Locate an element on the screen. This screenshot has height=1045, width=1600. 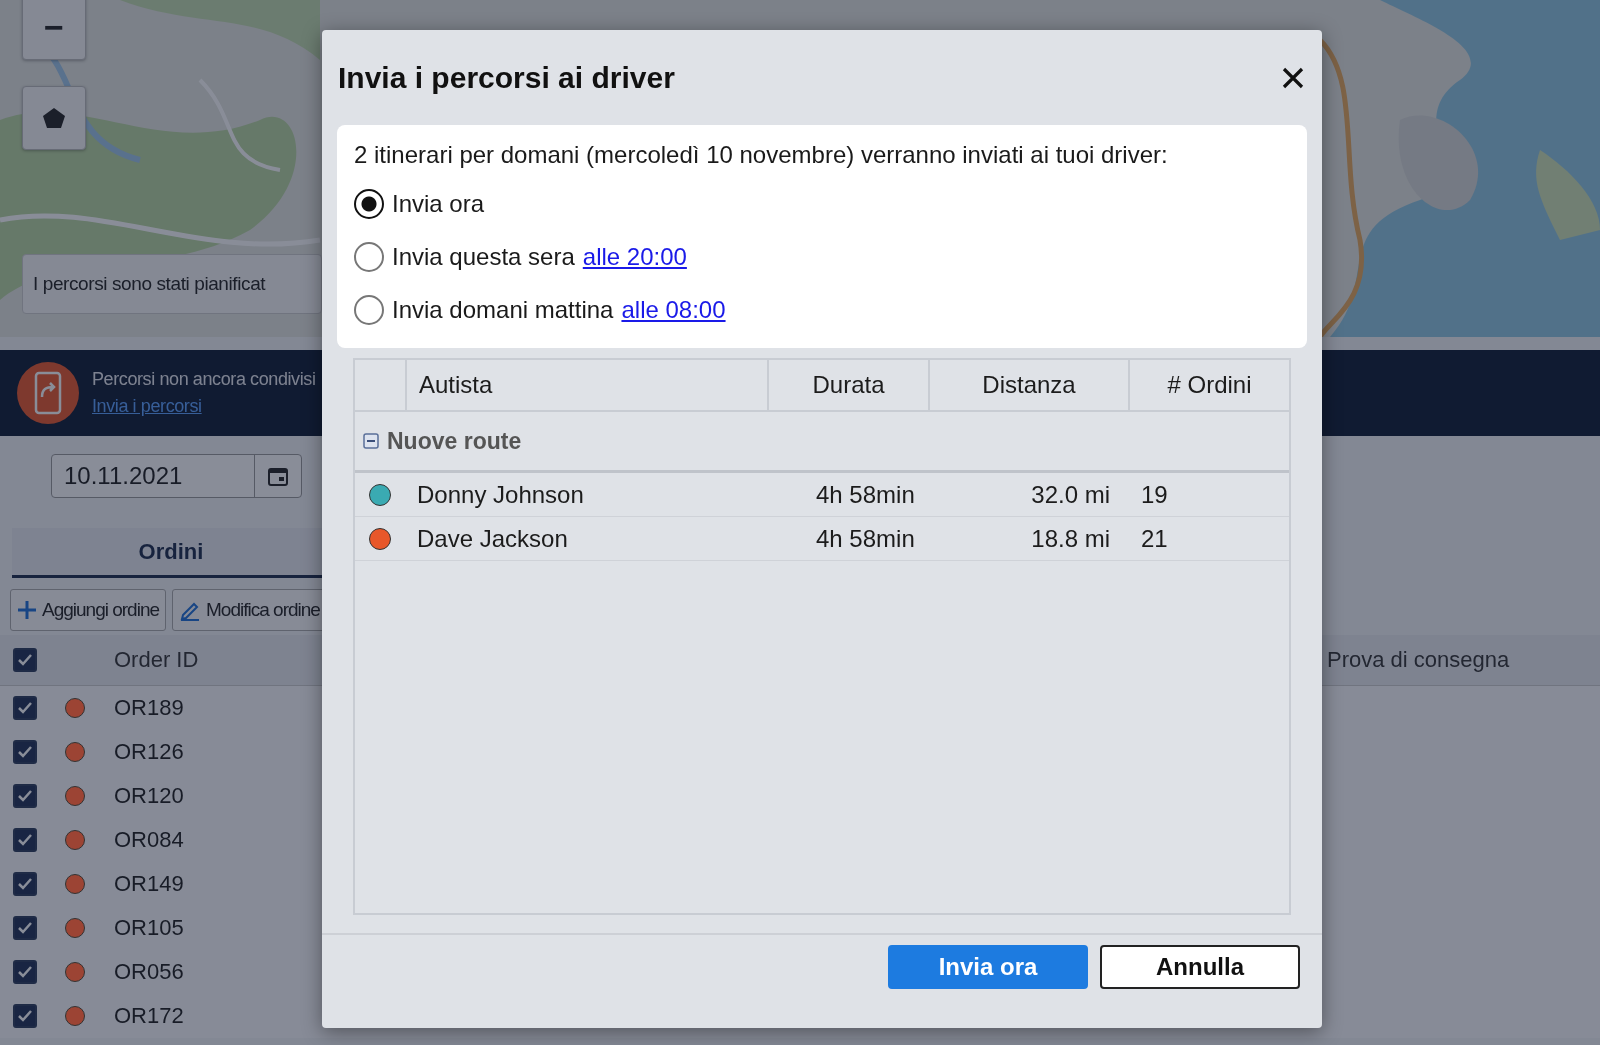
column-header: Prova di consegna is located at coordinates (1418, 660).